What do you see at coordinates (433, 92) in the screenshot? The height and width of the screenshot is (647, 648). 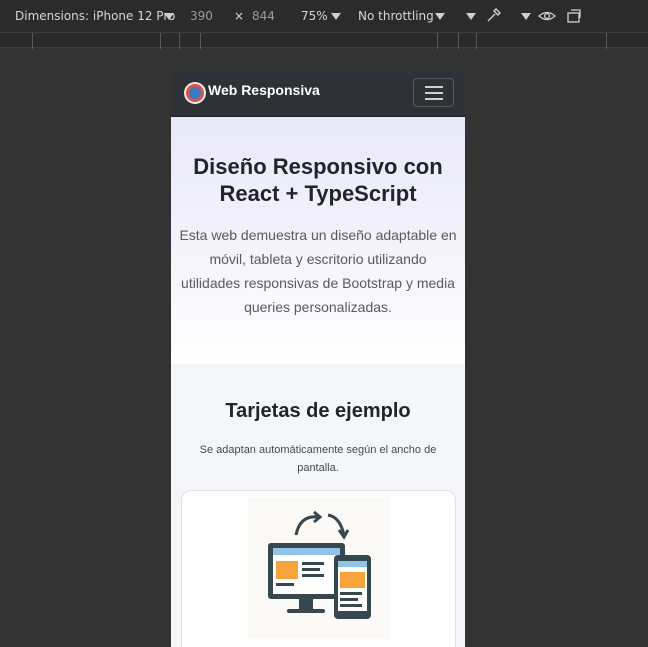 I see `navbar-toggler-button` at bounding box center [433, 92].